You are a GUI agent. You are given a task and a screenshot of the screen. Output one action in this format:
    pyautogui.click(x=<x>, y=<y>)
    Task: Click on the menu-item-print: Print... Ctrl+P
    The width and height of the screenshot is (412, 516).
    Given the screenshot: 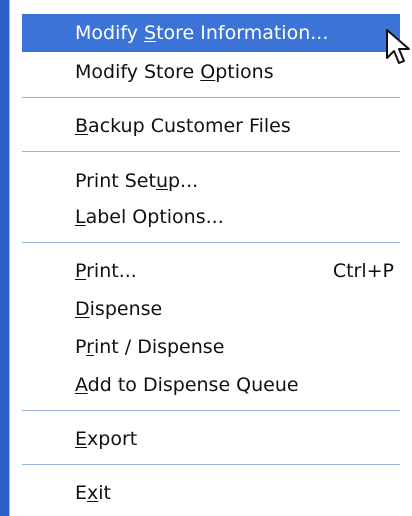 What is the action you would take?
    pyautogui.click(x=211, y=271)
    